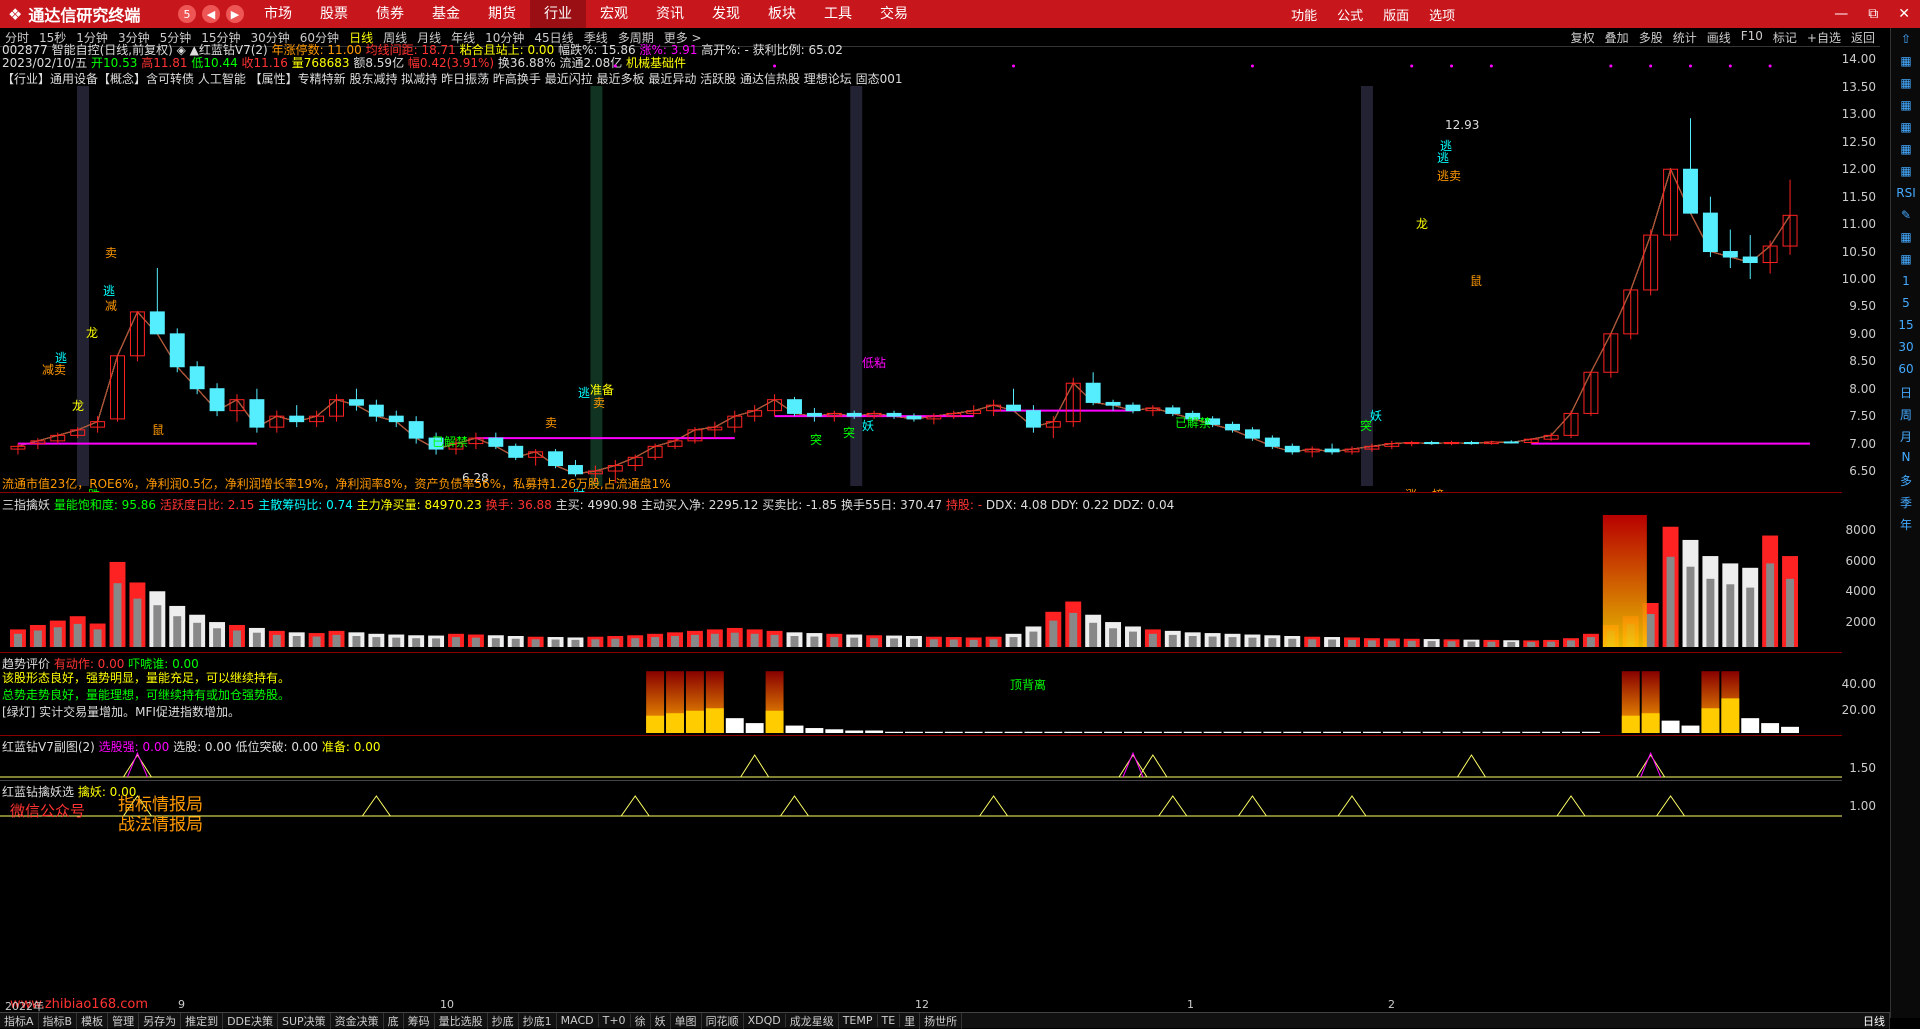 The height and width of the screenshot is (1029, 1920). Describe the element at coordinates (670, 14) in the screenshot. I see `menu-item-7: 资讯` at that location.